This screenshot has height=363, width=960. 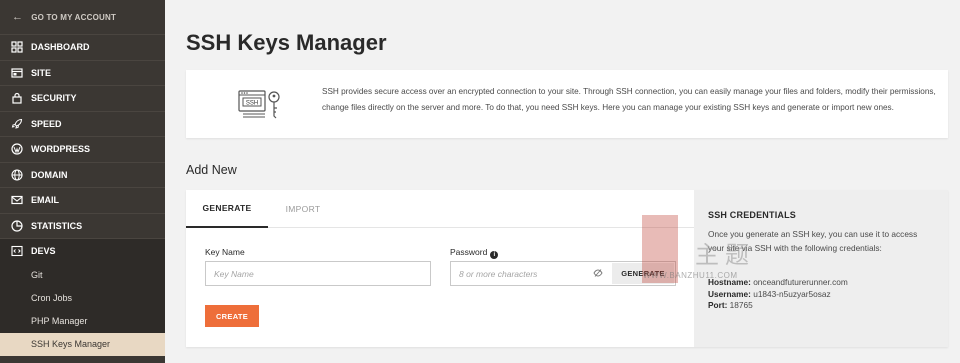 I want to click on sidebar-item-site: SITE, so click(x=82, y=72).